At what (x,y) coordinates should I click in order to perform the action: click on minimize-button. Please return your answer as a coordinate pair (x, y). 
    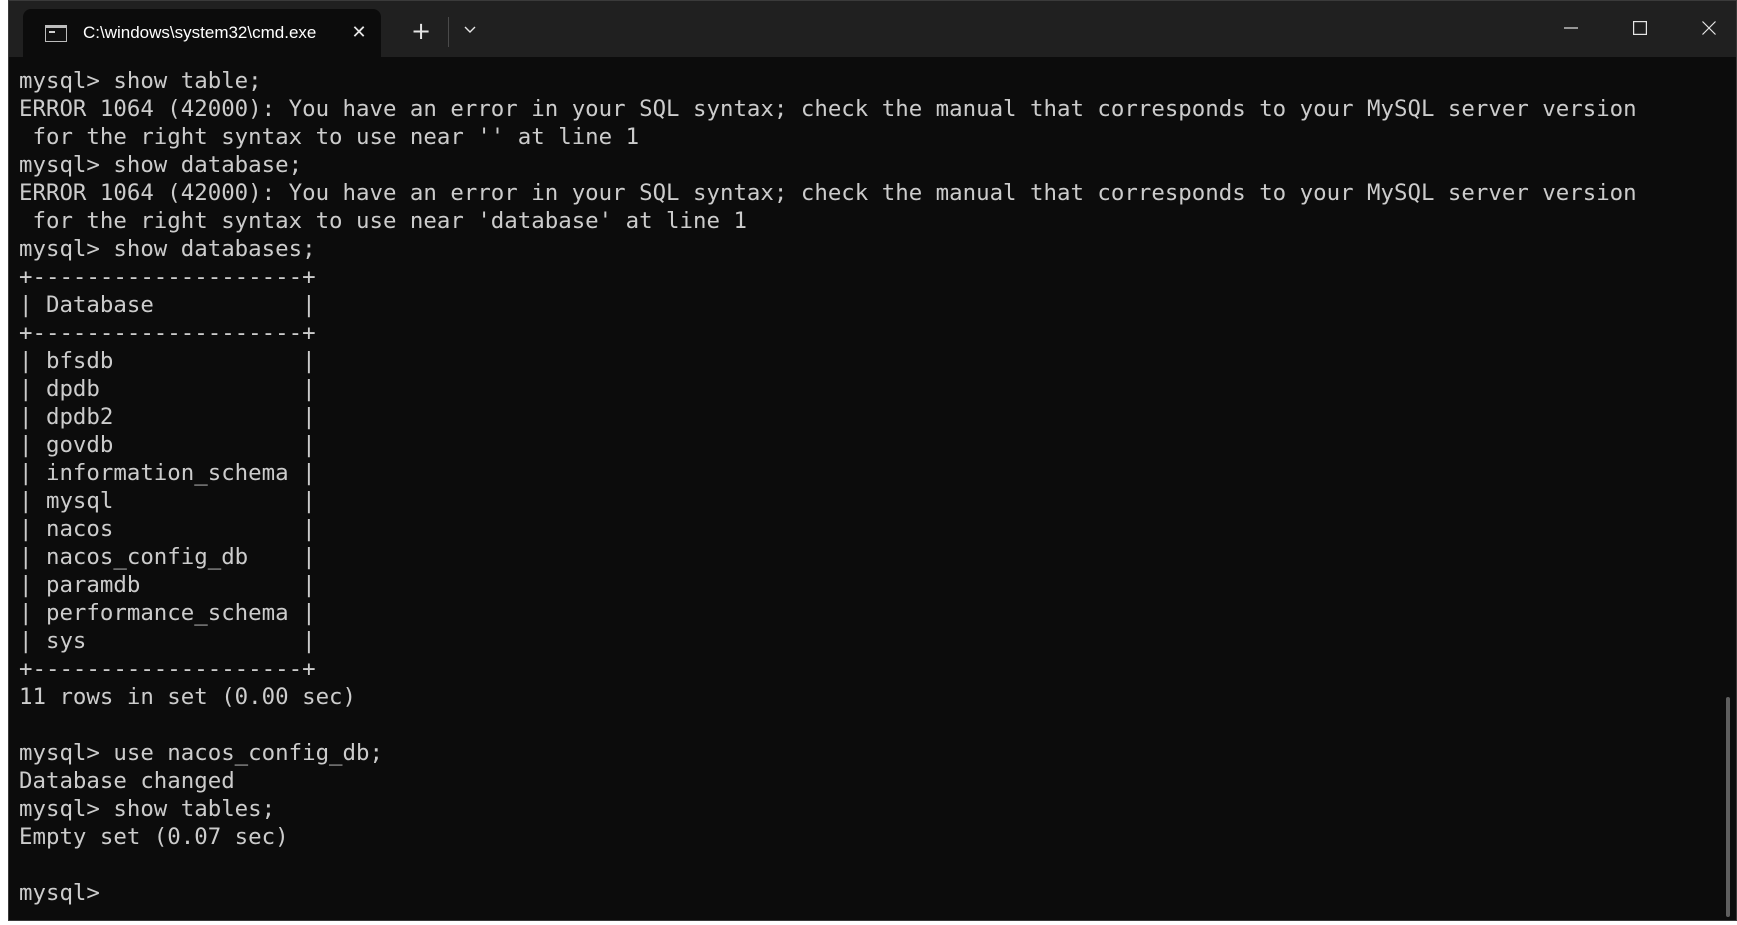
    Looking at the image, I should click on (1571, 27).